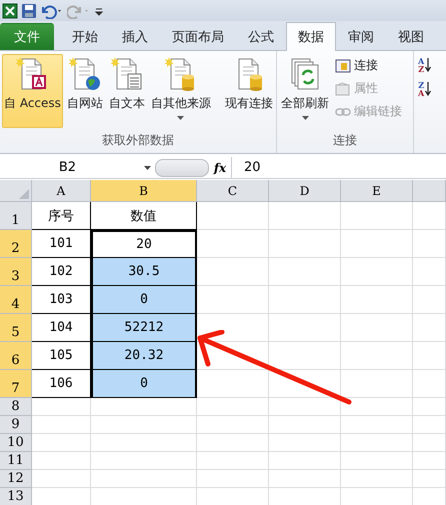 The height and width of the screenshot is (505, 446). Describe the element at coordinates (84, 91) in the screenshot. I see `ribbon-button: 自网站` at that location.